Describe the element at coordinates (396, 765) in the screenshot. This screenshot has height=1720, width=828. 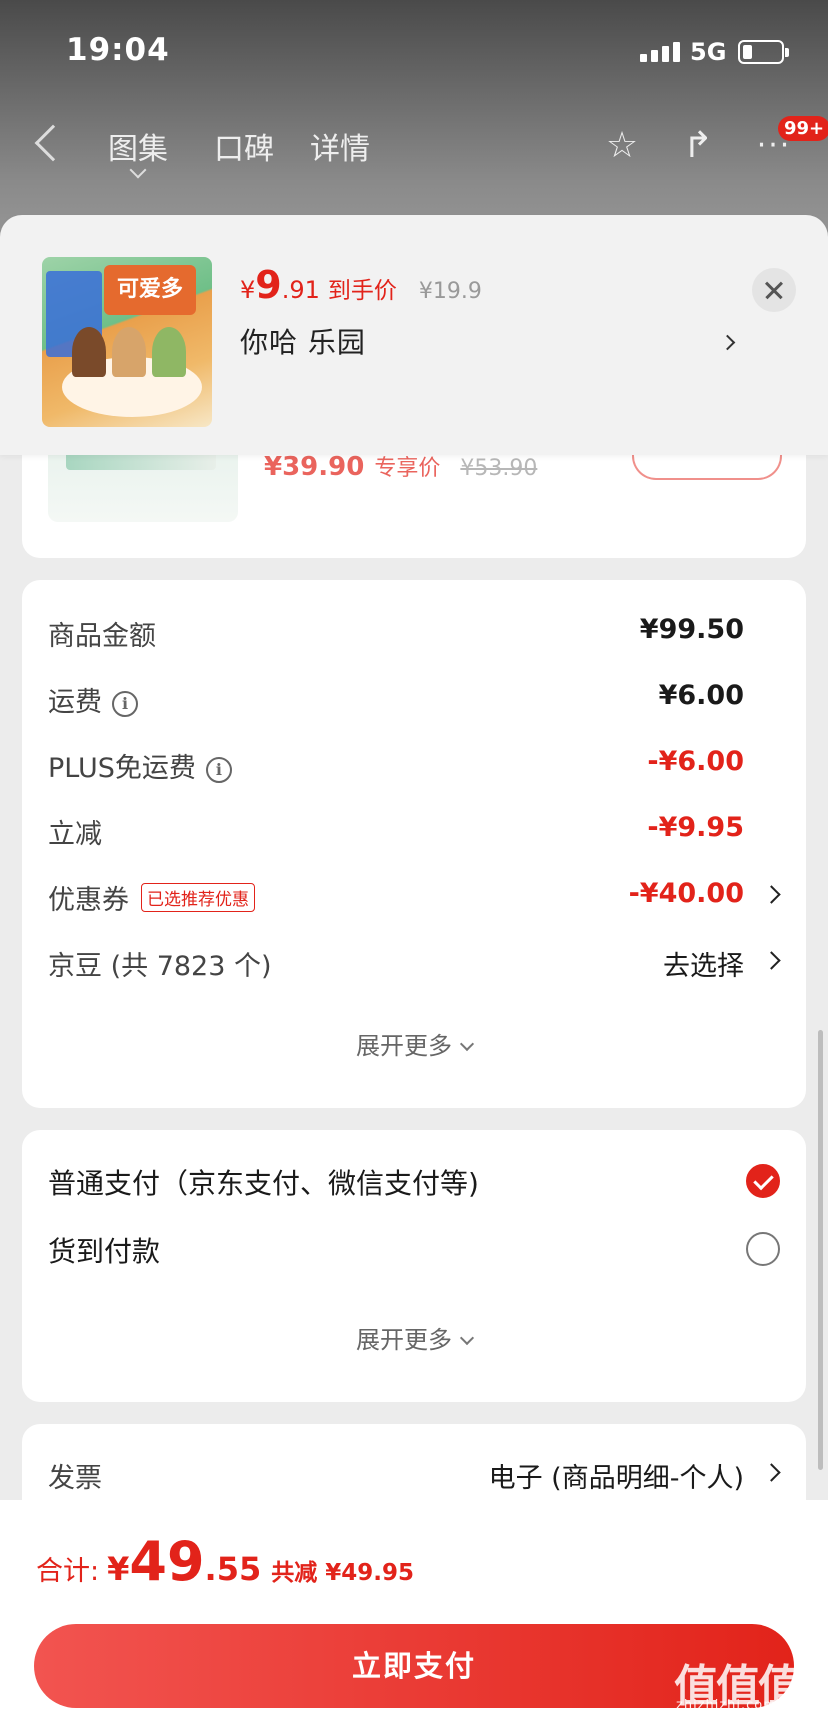
I see `row-plus-free-shipping: PLUS免运费 i -¥6.00` at that location.